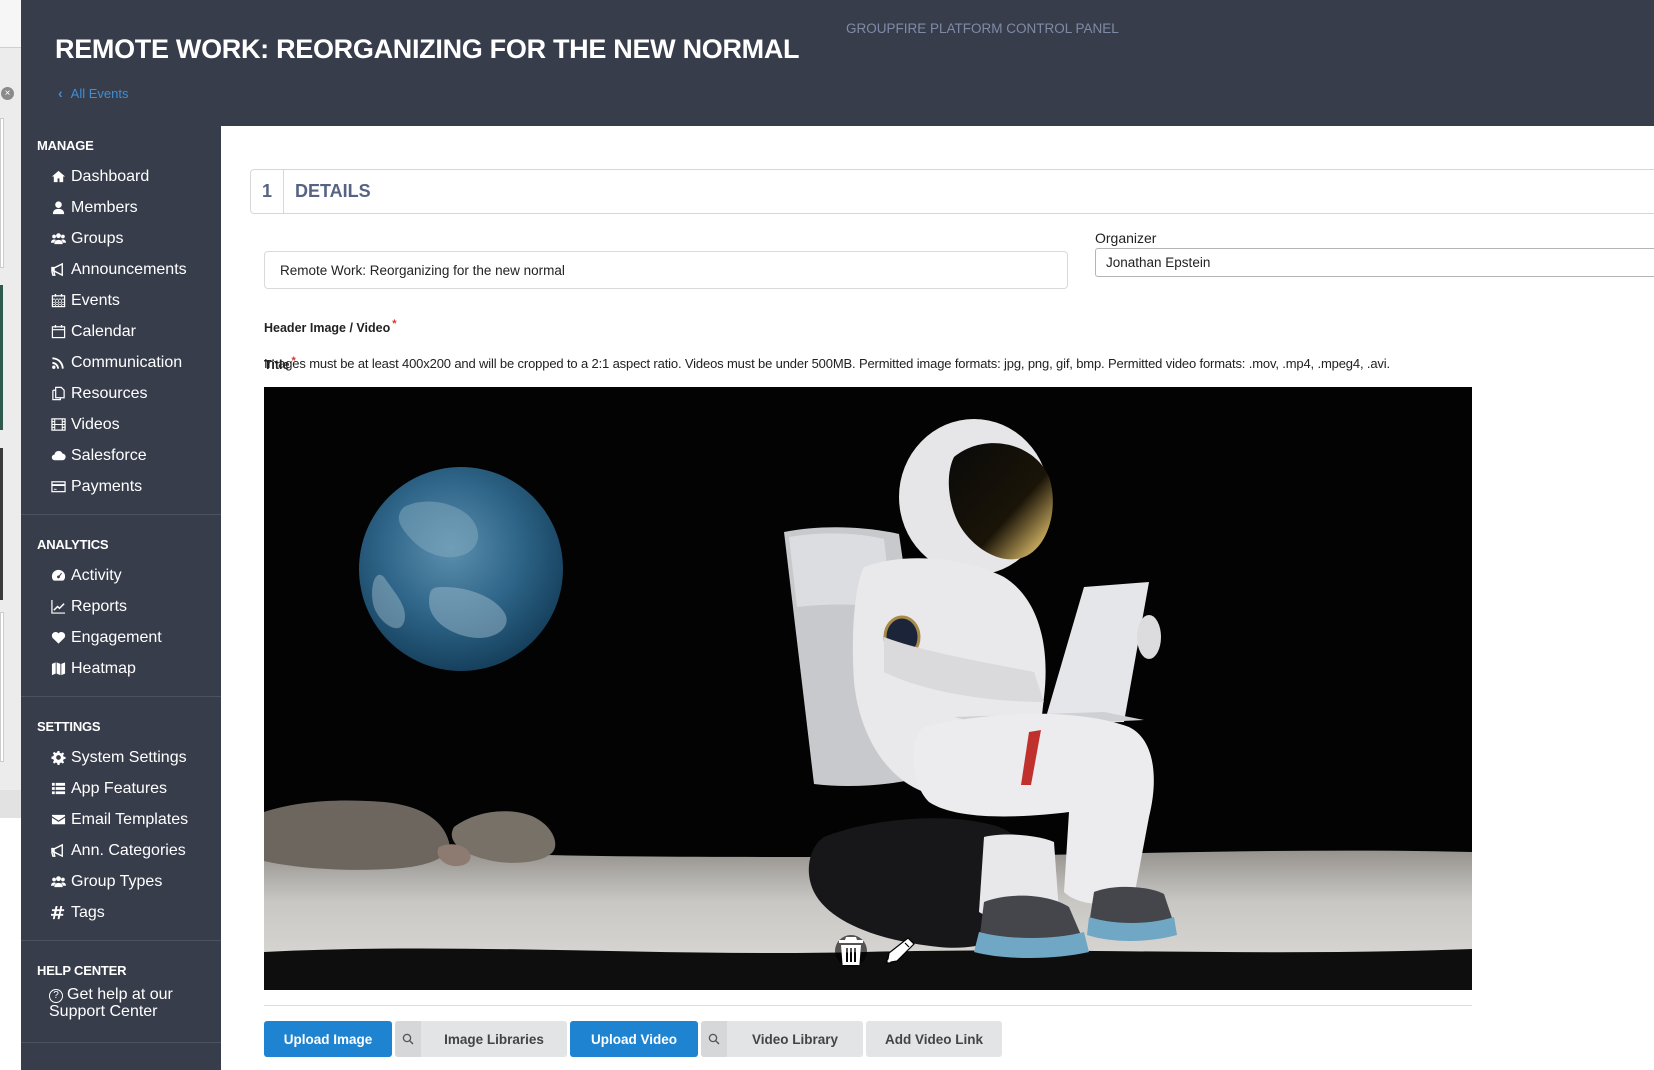  I want to click on back-link-label: All Events, so click(99, 93).